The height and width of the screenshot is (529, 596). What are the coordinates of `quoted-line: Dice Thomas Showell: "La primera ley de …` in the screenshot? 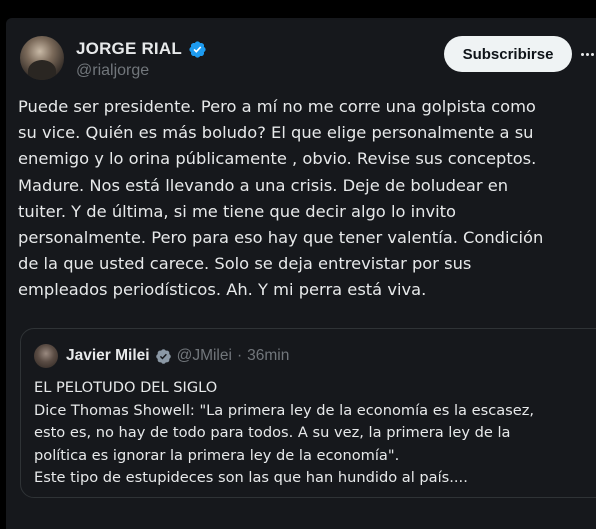 It's located at (284, 410).